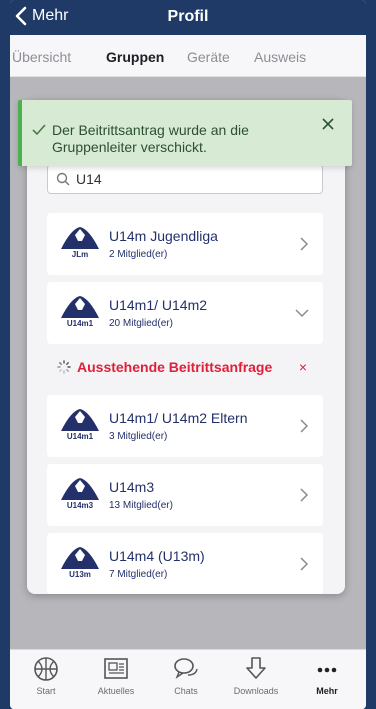 The height and width of the screenshot is (709, 376). I want to click on search-value: U14, so click(89, 179).